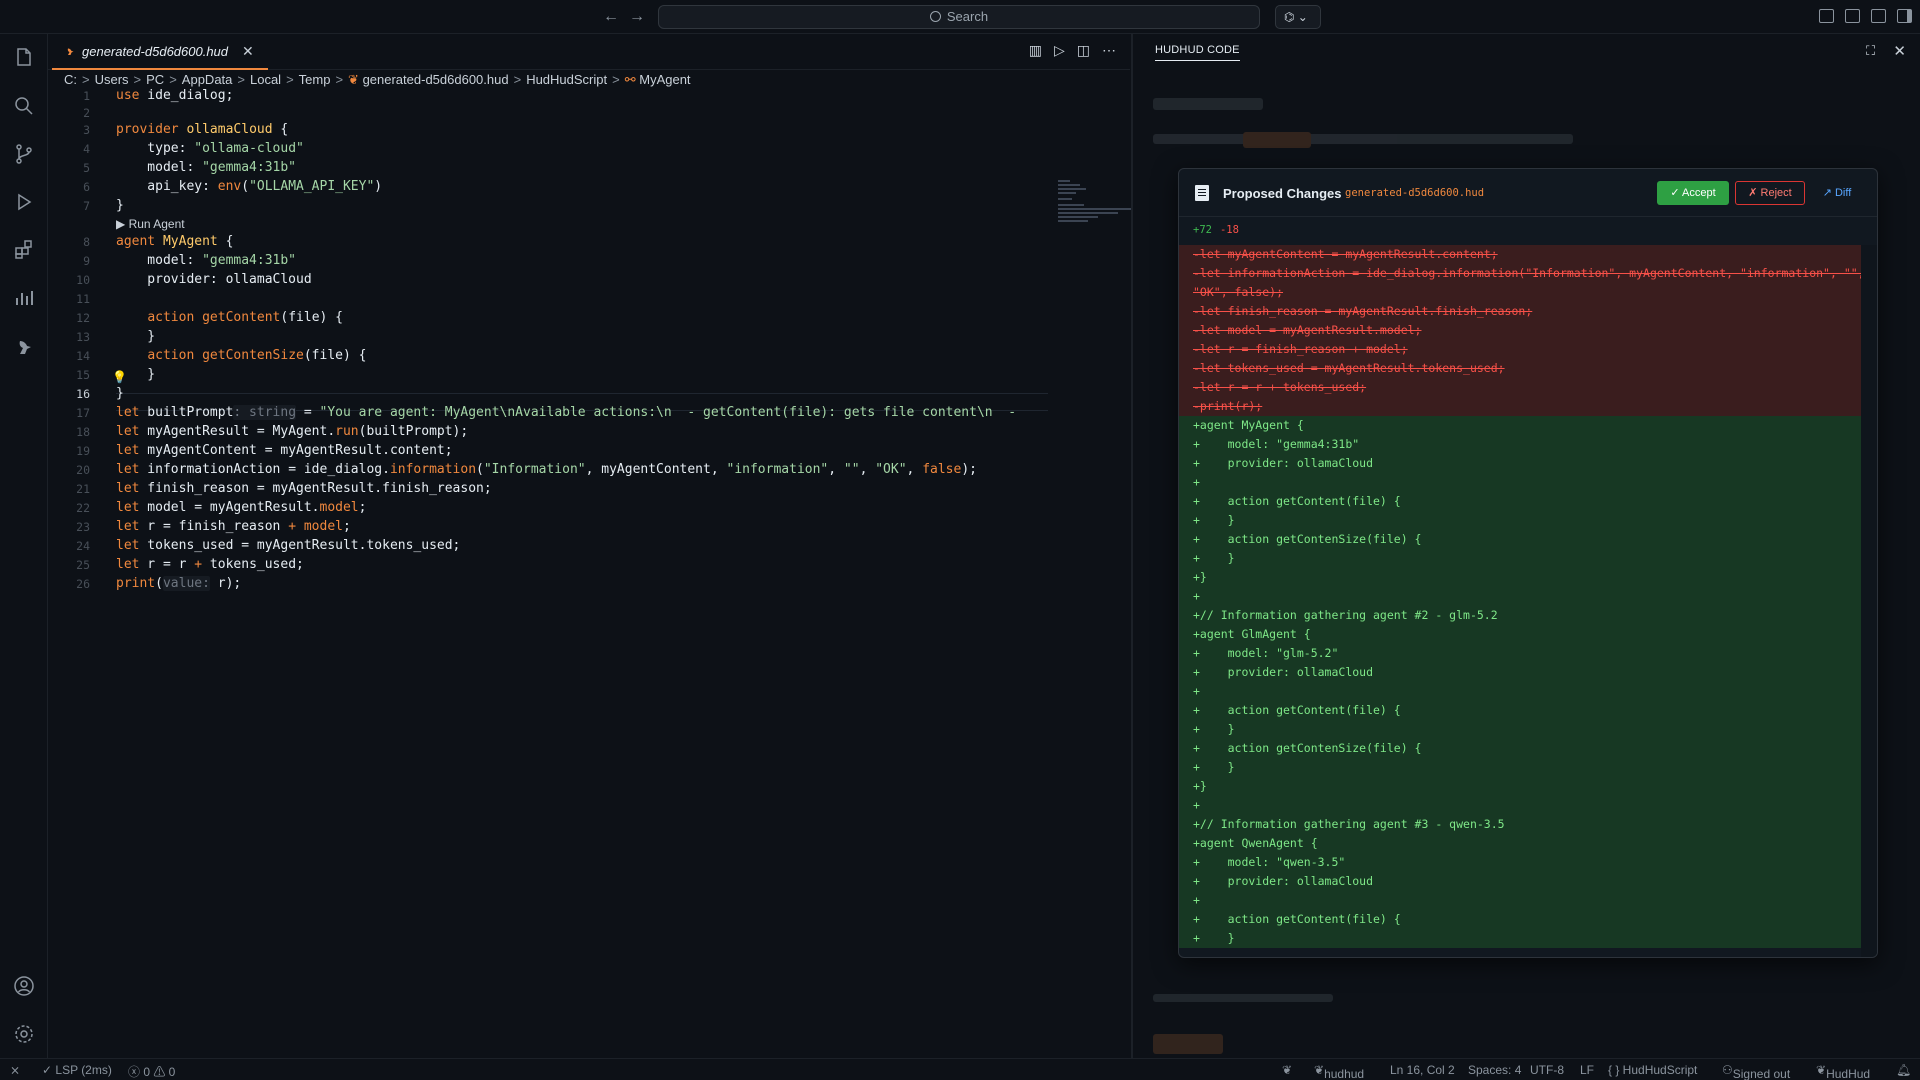  I want to click on diff-added-line: +agent QwenAgent {, so click(1520, 843).